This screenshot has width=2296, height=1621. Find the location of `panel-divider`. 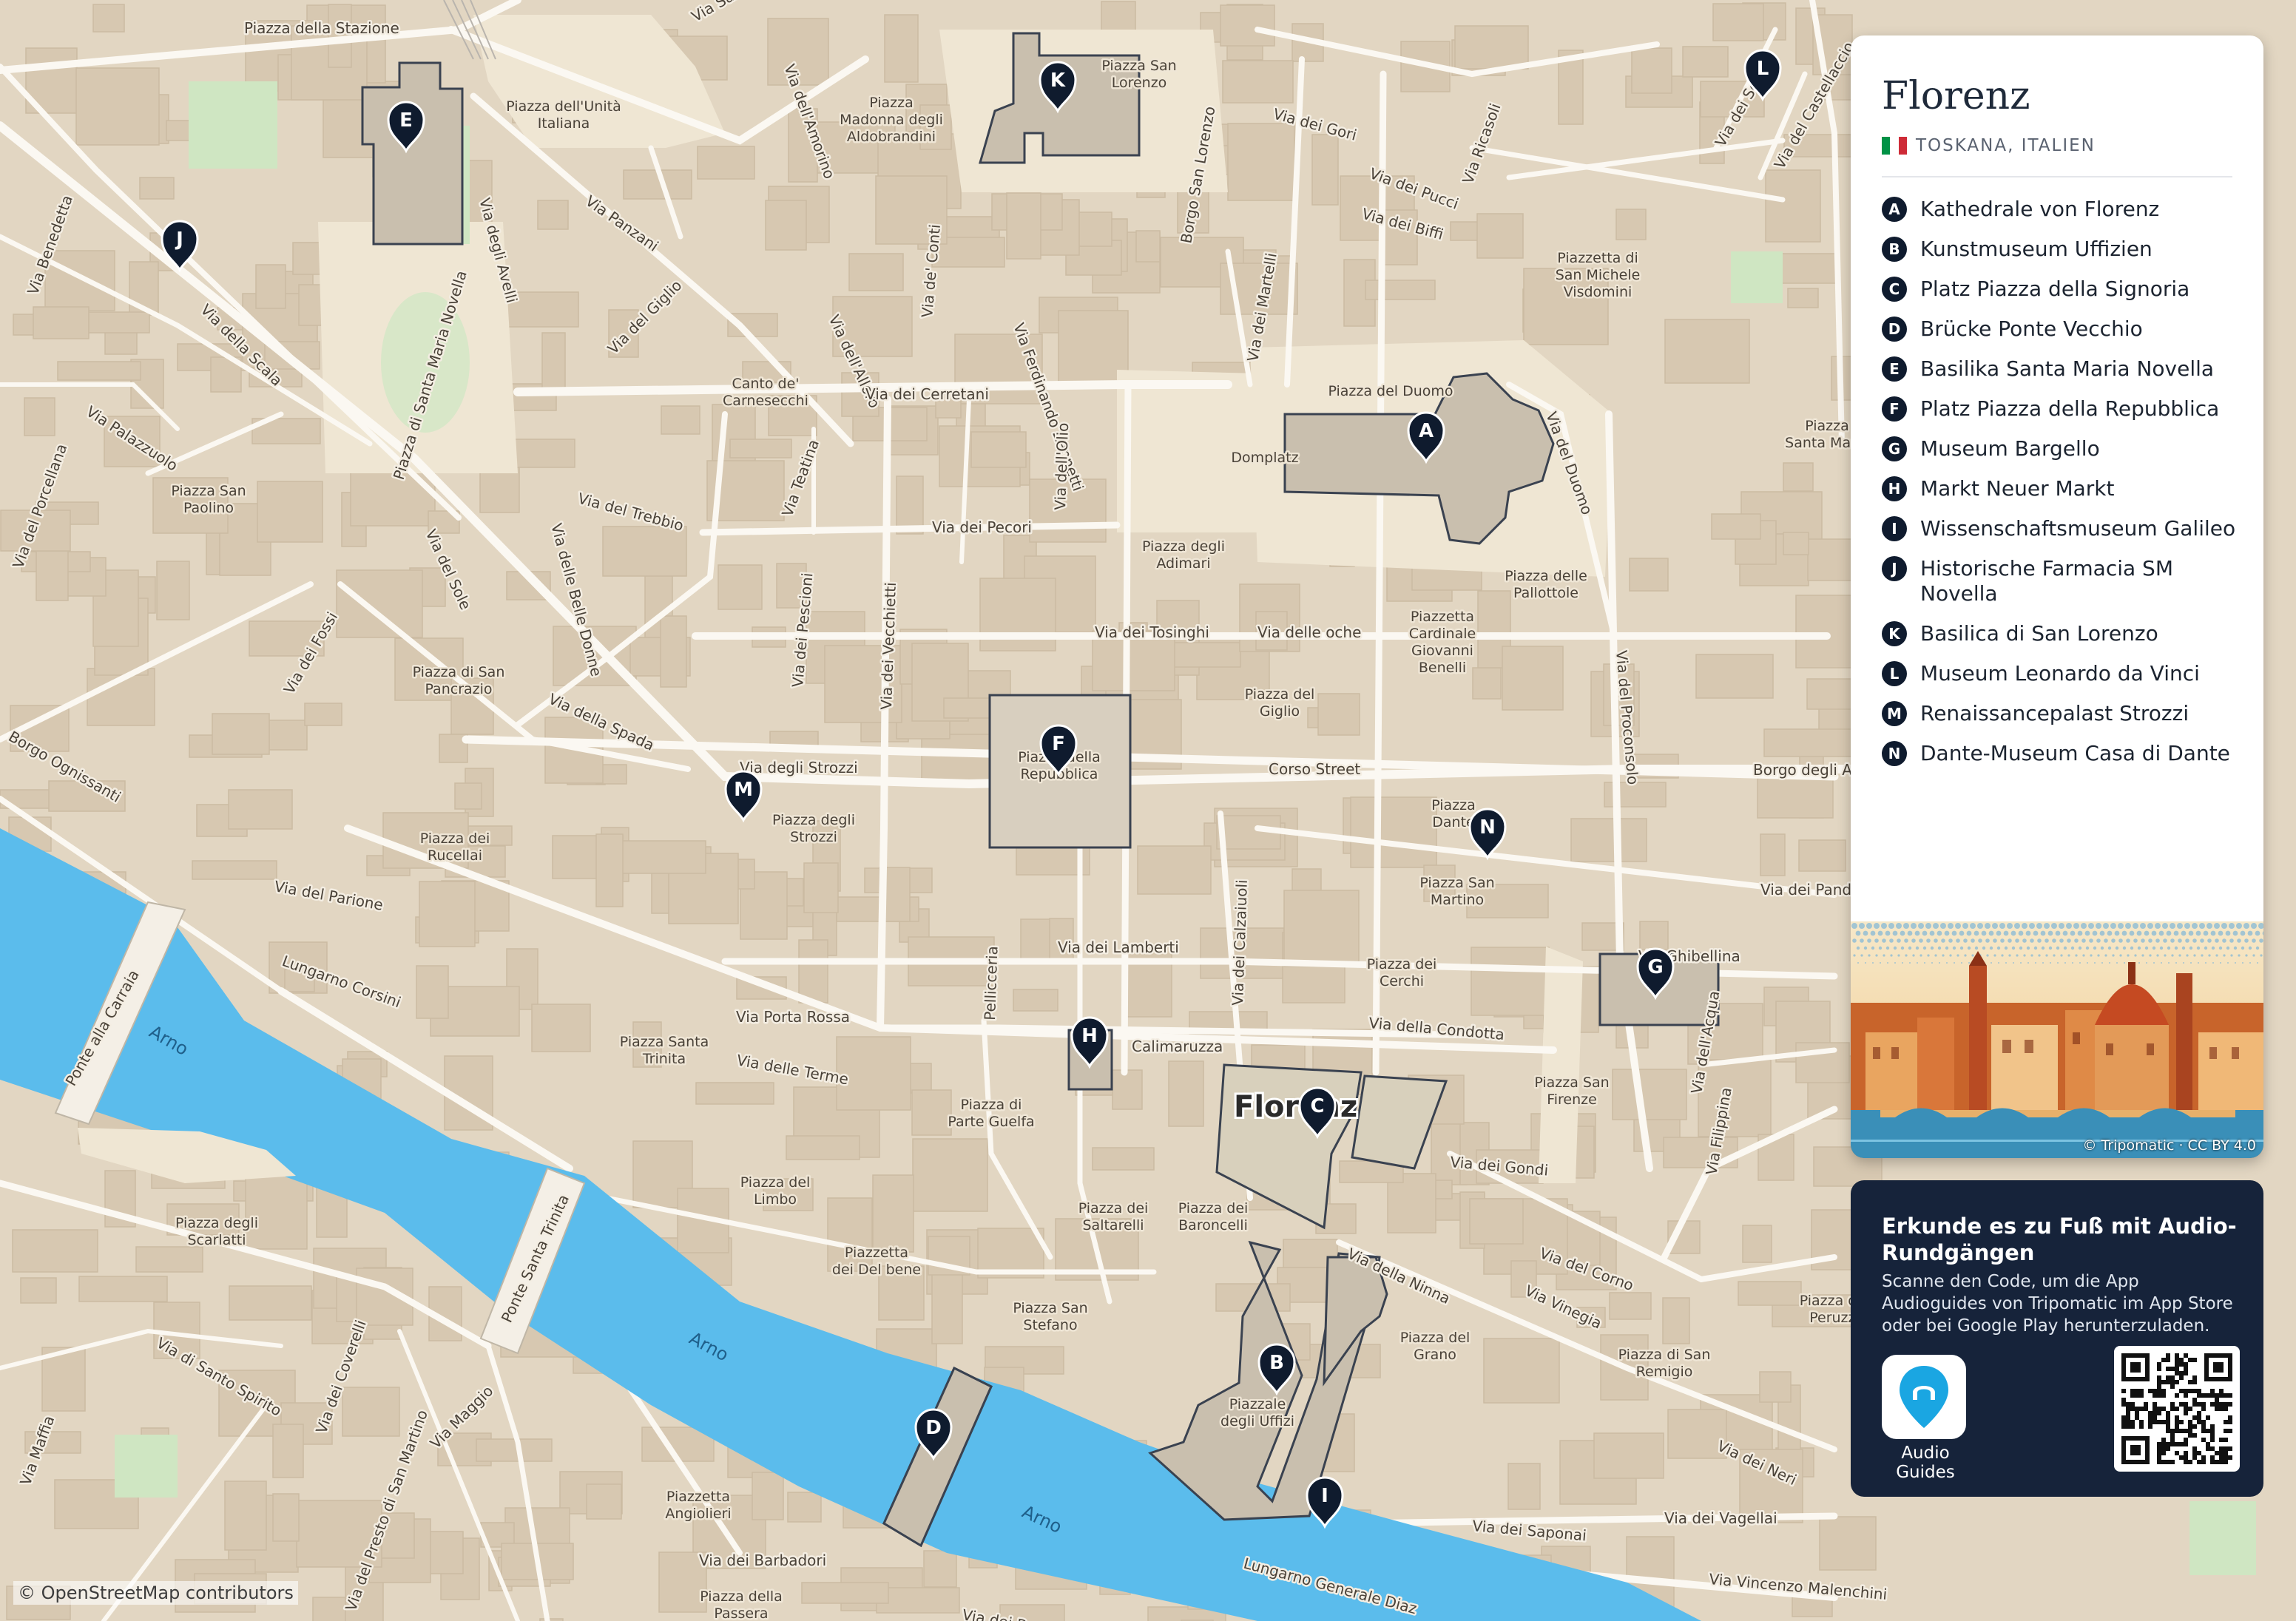

panel-divider is located at coordinates (2057, 176).